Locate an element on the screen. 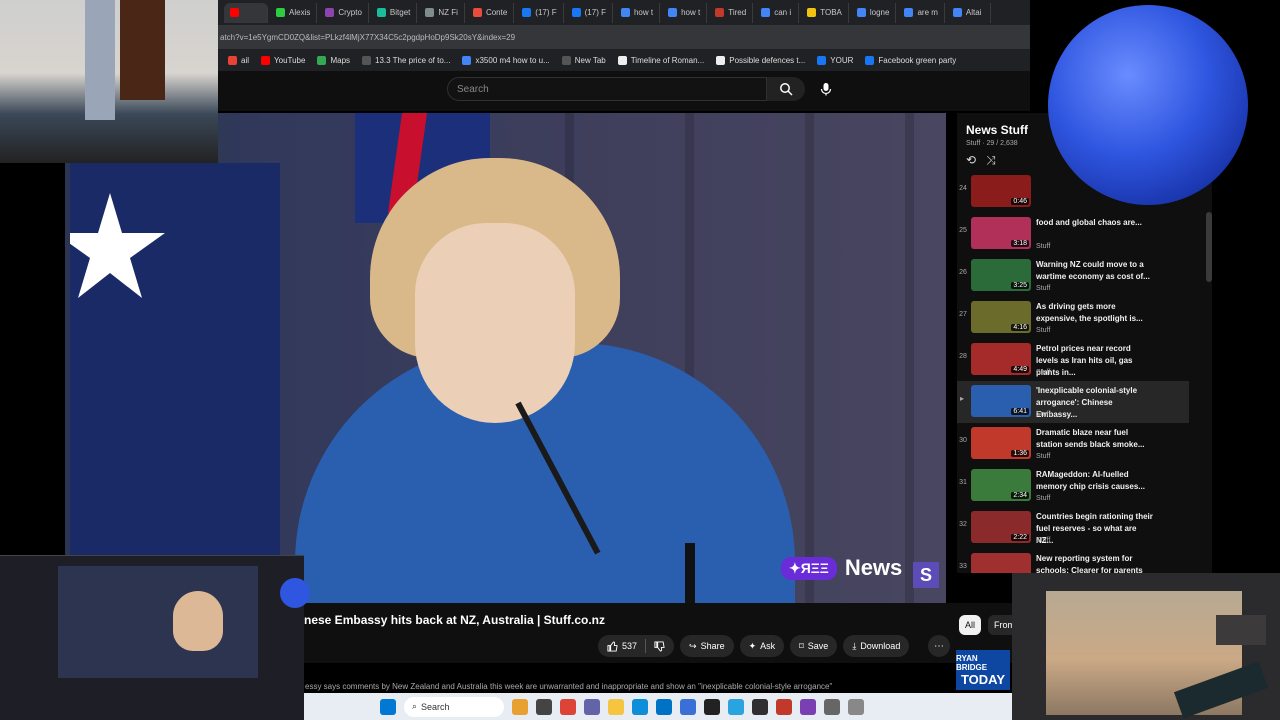 This screenshot has width=1280, height=720. browser-tab: can i is located at coordinates (777, 12).